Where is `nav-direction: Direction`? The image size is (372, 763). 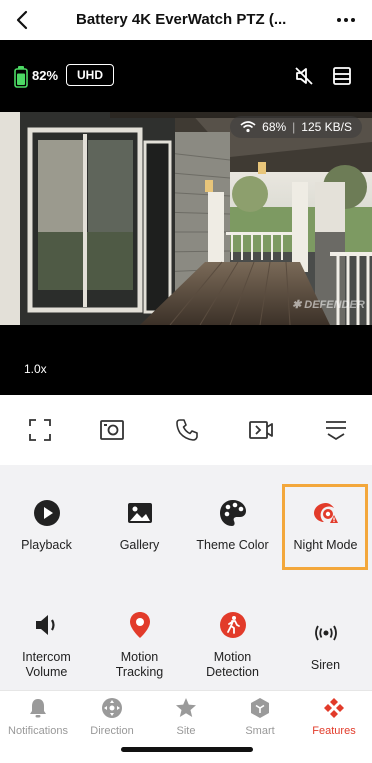
nav-direction: Direction is located at coordinates (112, 717).